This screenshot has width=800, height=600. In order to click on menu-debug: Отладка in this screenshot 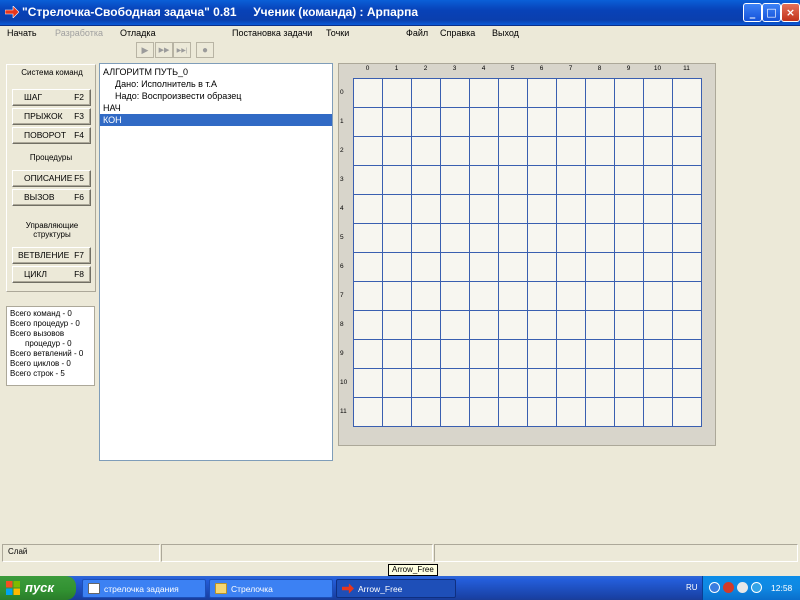, I will do `click(138, 33)`.